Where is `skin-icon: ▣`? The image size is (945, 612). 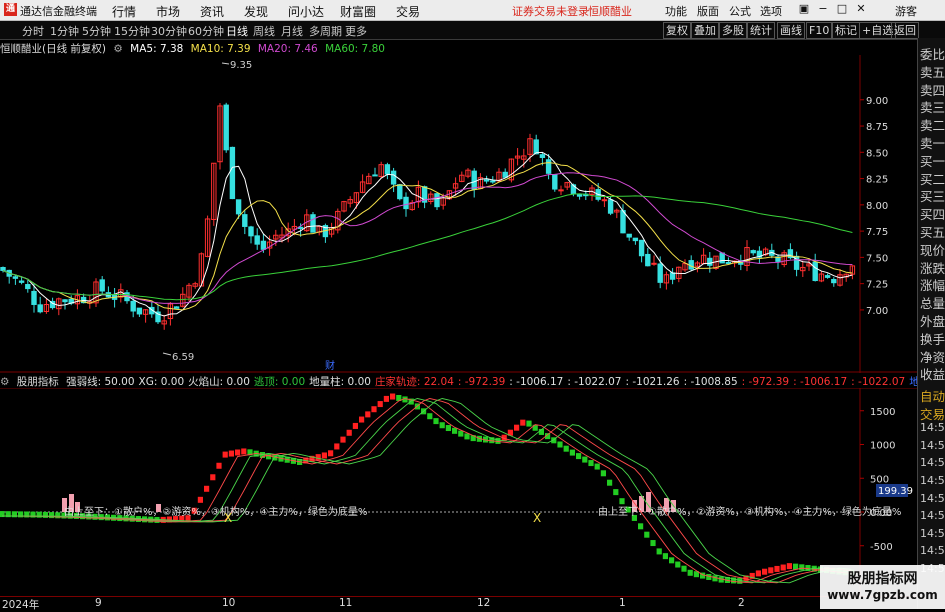
skin-icon: ▣ is located at coordinates (804, 9).